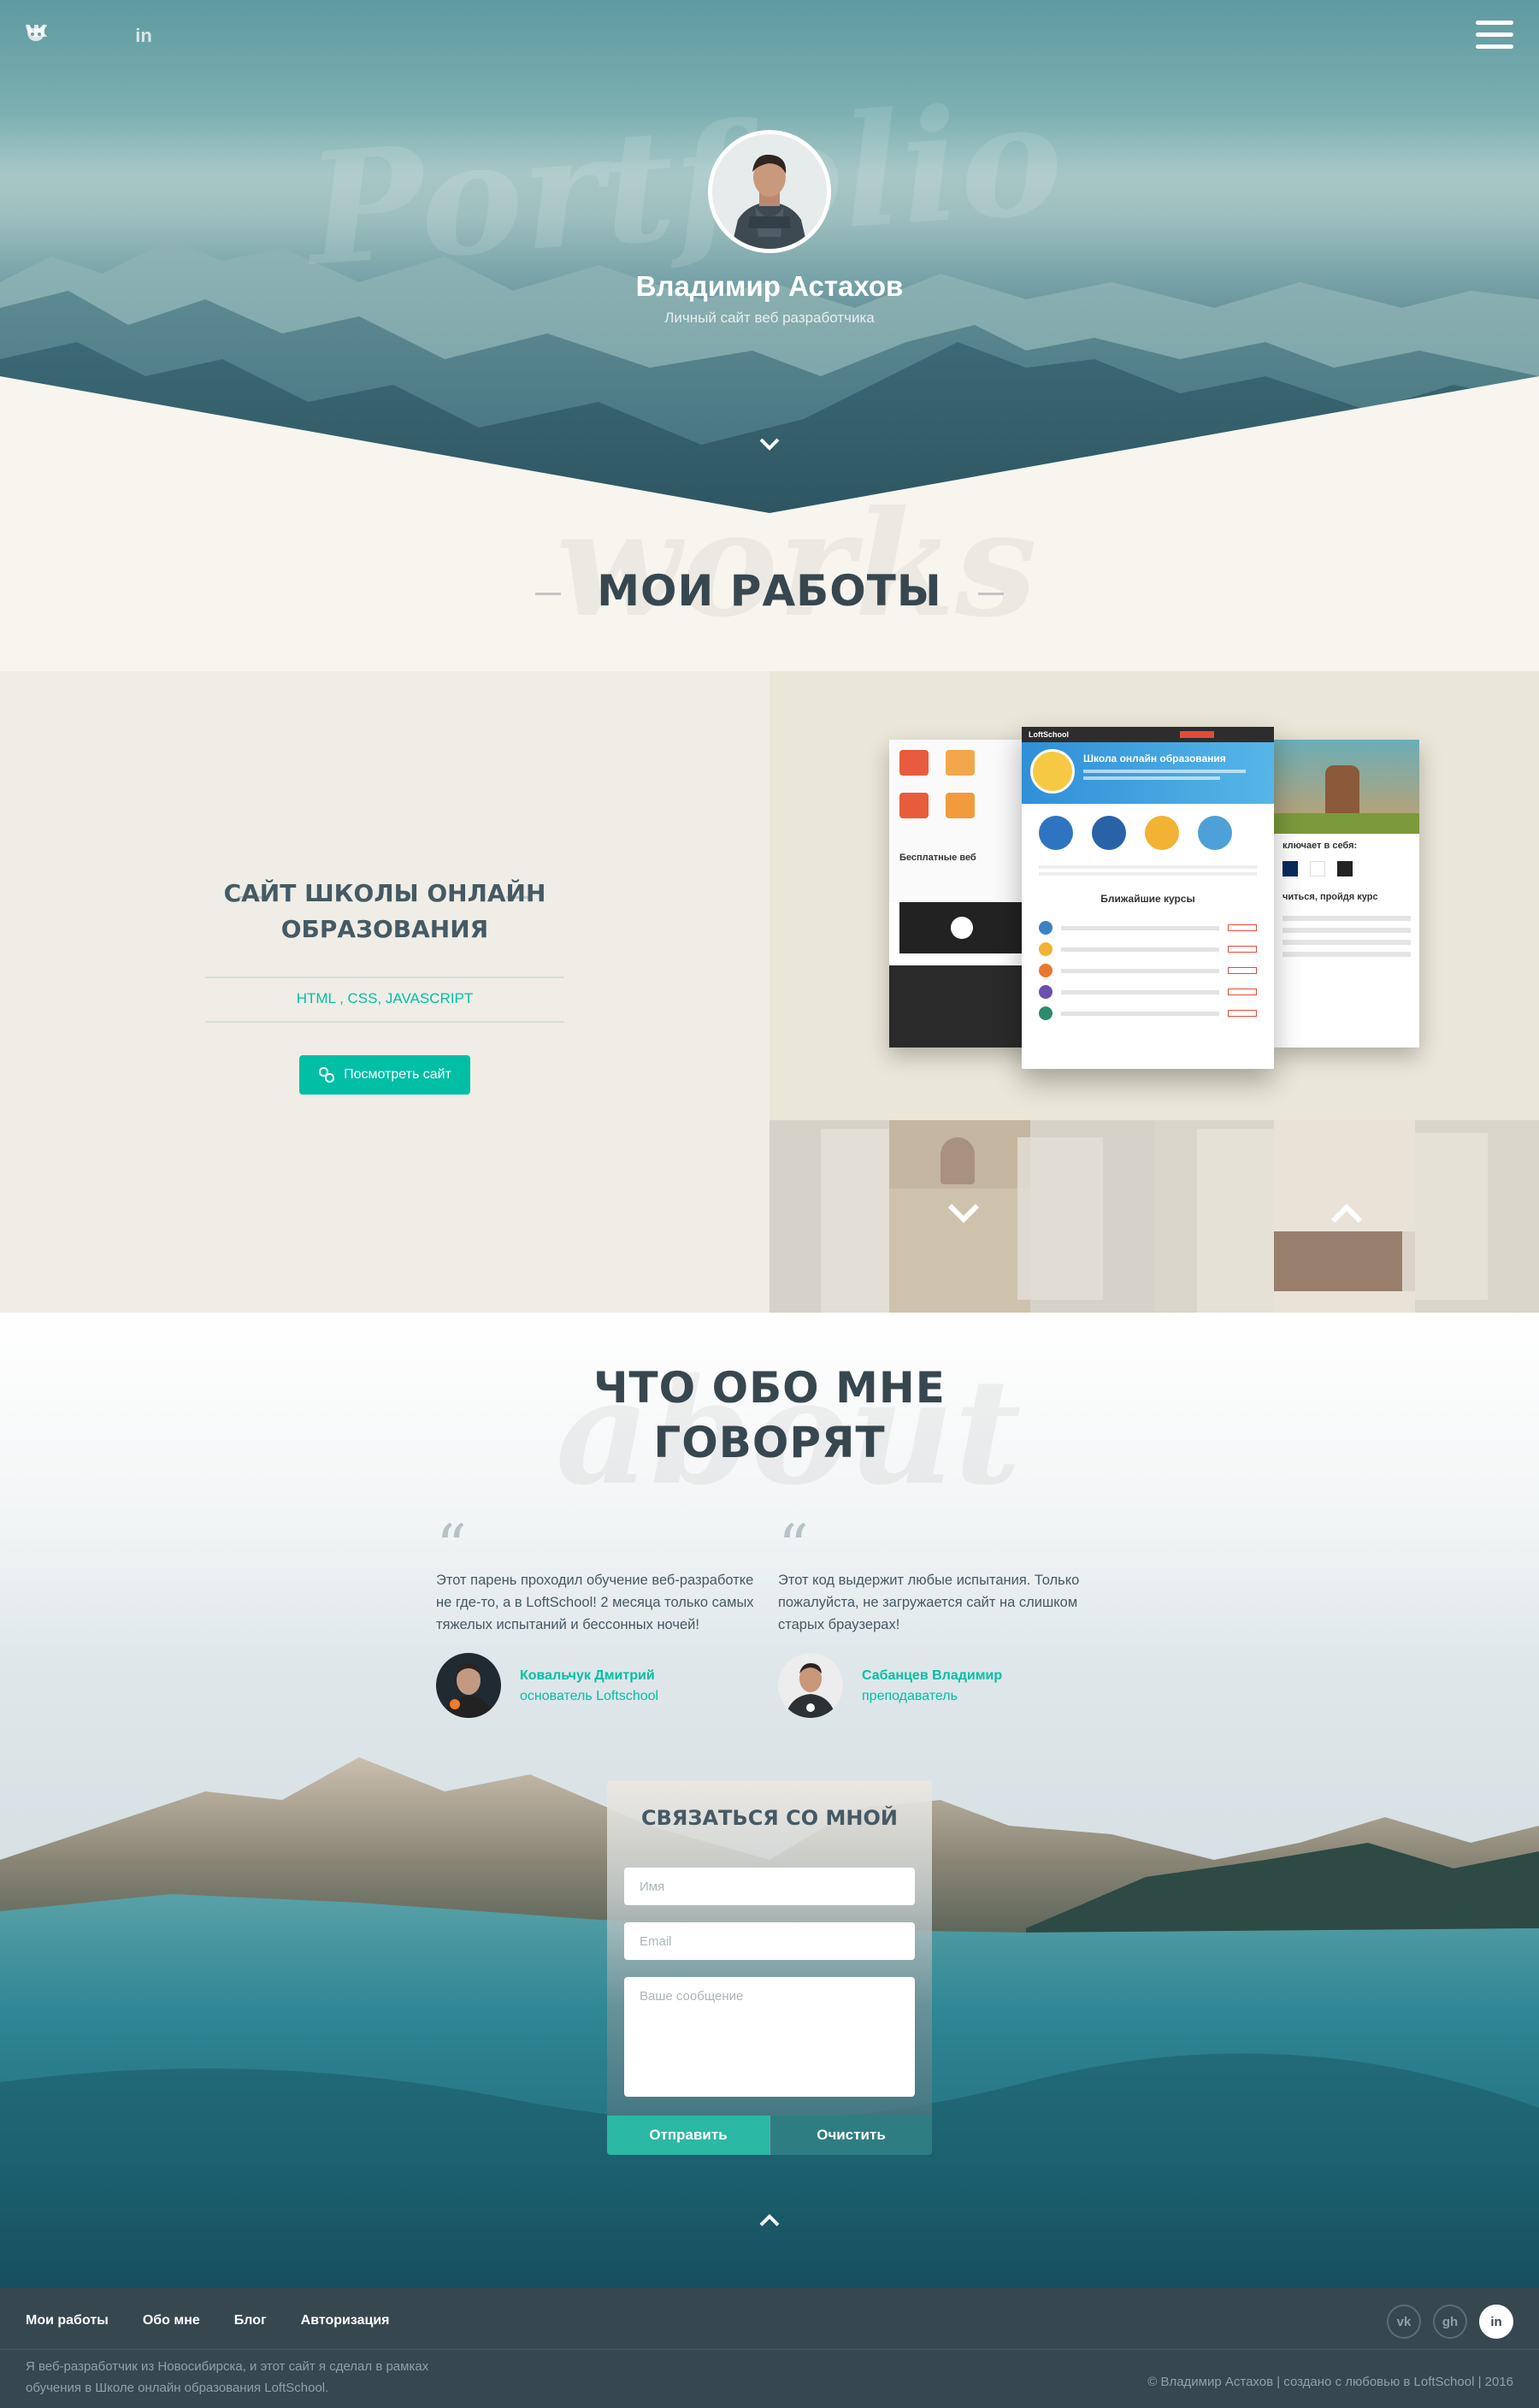 This screenshot has width=1539, height=2408. What do you see at coordinates (910, 1696) in the screenshot?
I see `testimonial-author-role: преподаватель` at bounding box center [910, 1696].